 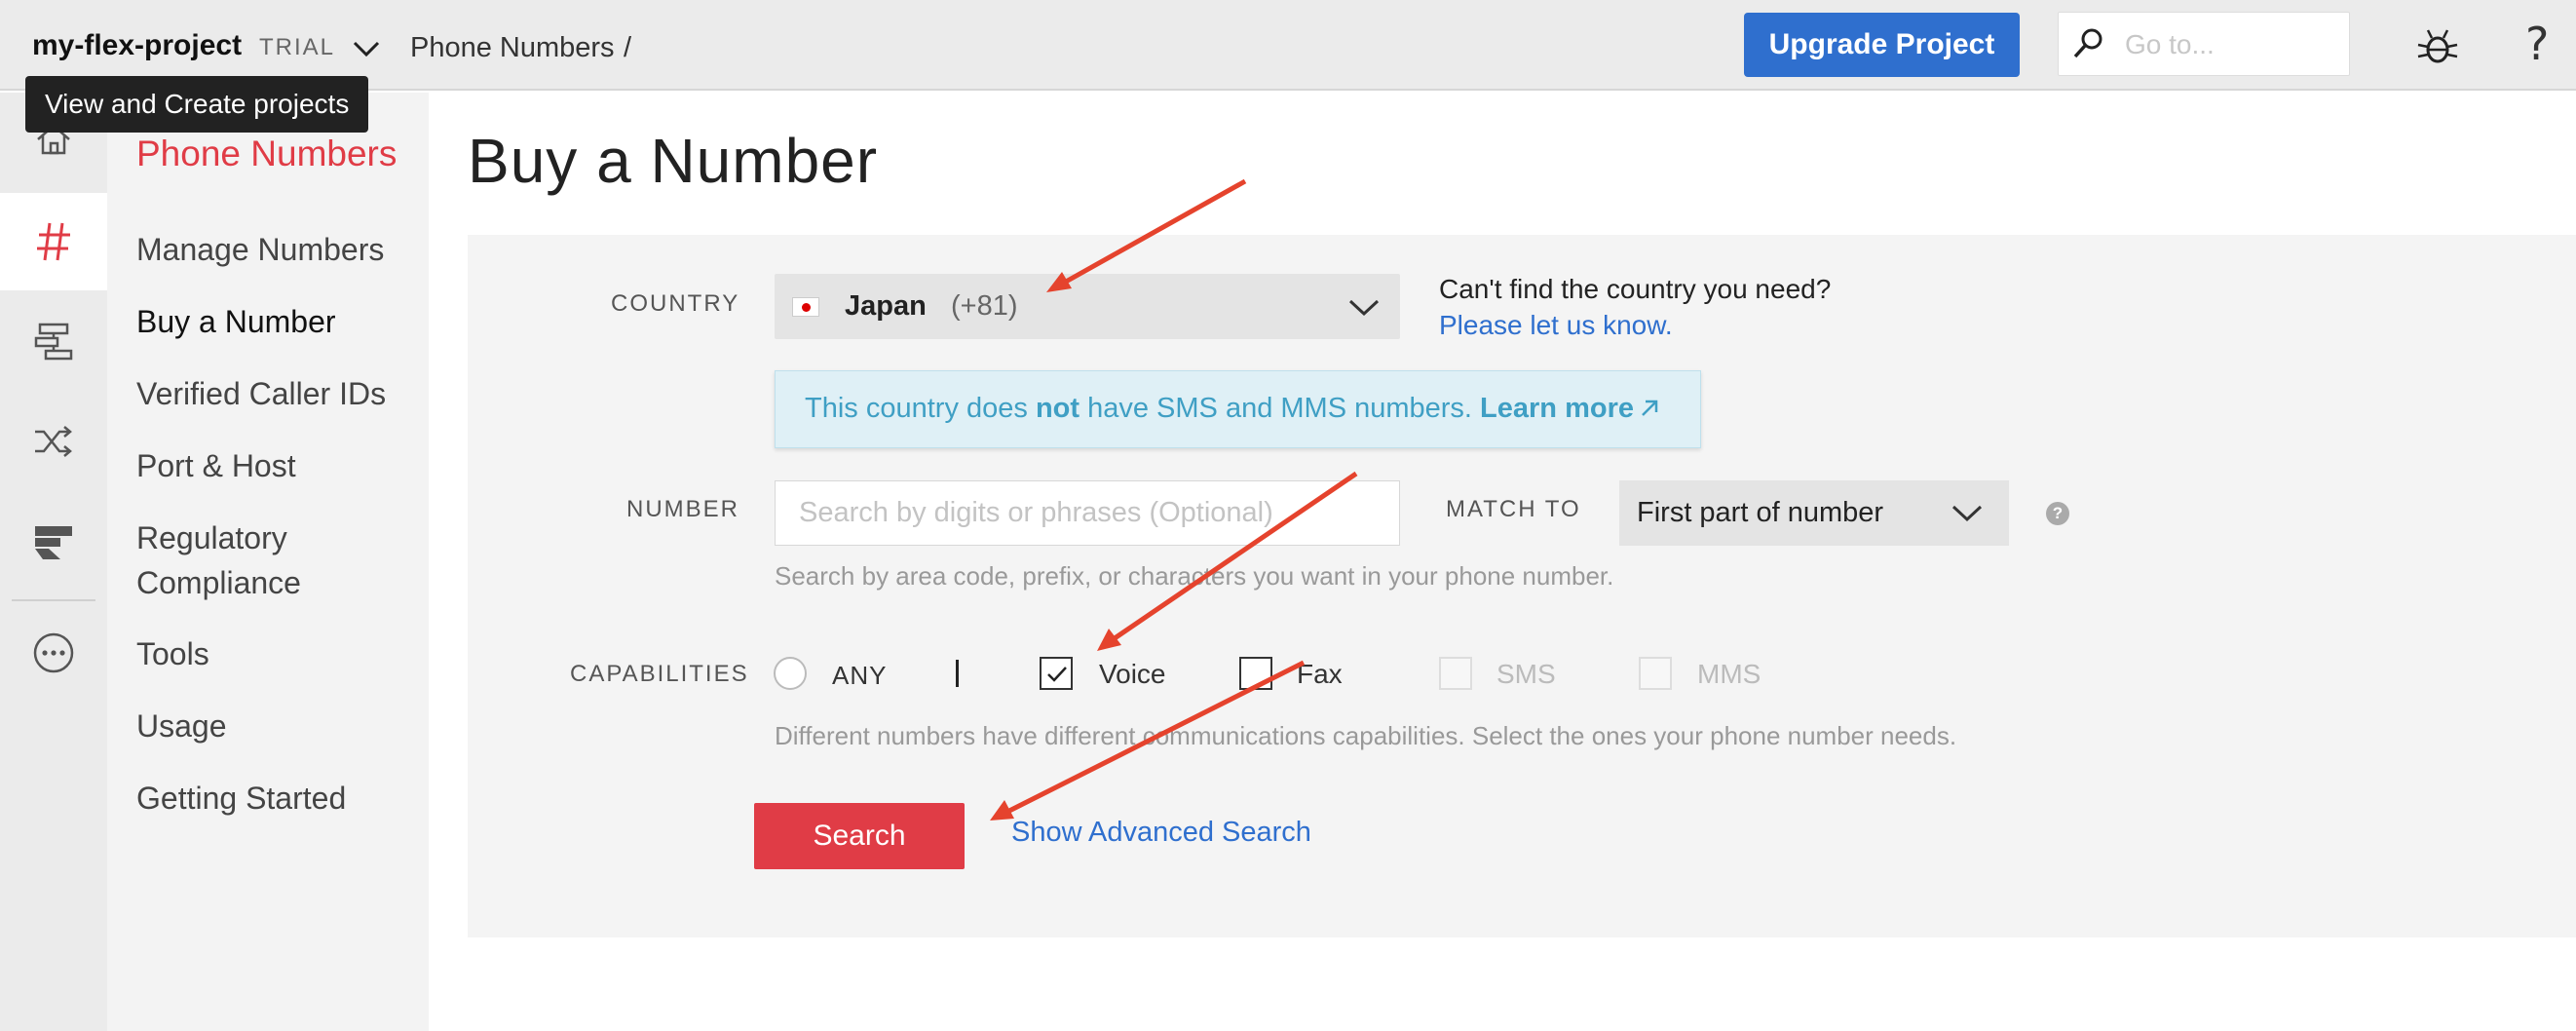 I want to click on sms-checkbox, so click(x=1455, y=673).